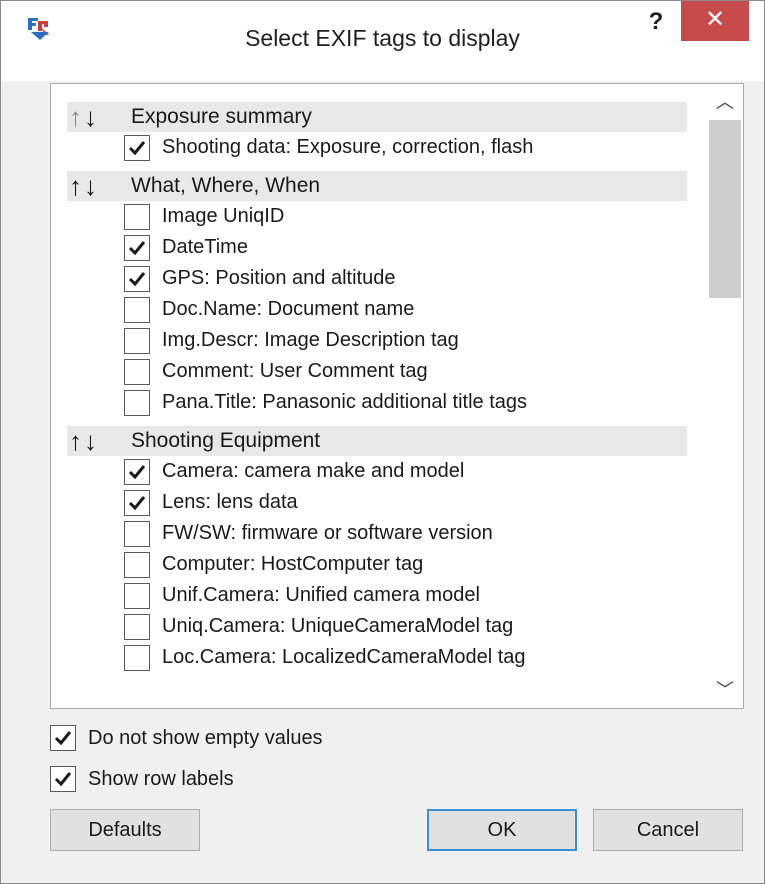 The image size is (765, 884). What do you see at coordinates (223, 216) in the screenshot?
I see `tag-label: Image UniqID` at bounding box center [223, 216].